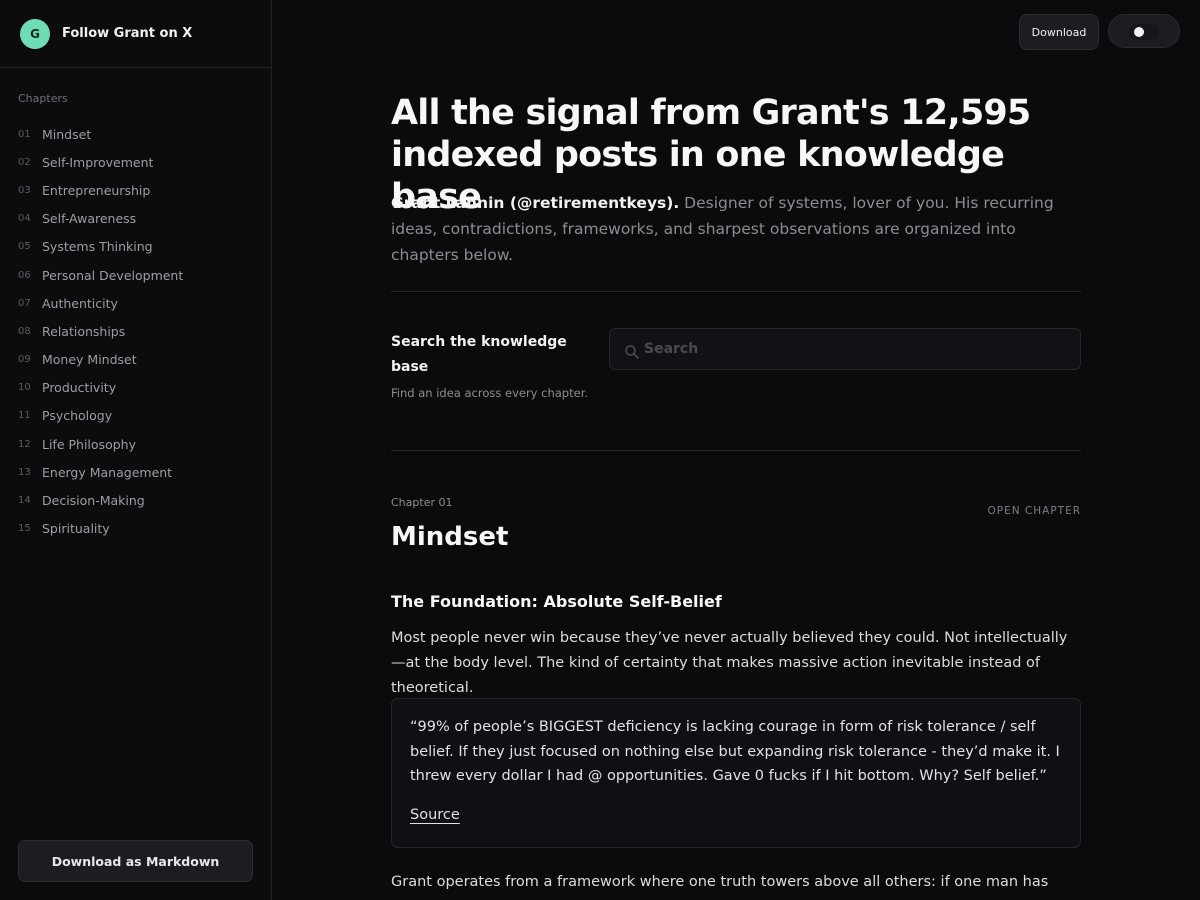  Describe the element at coordinates (24, 162) in the screenshot. I see `chapter-number: 02` at that location.